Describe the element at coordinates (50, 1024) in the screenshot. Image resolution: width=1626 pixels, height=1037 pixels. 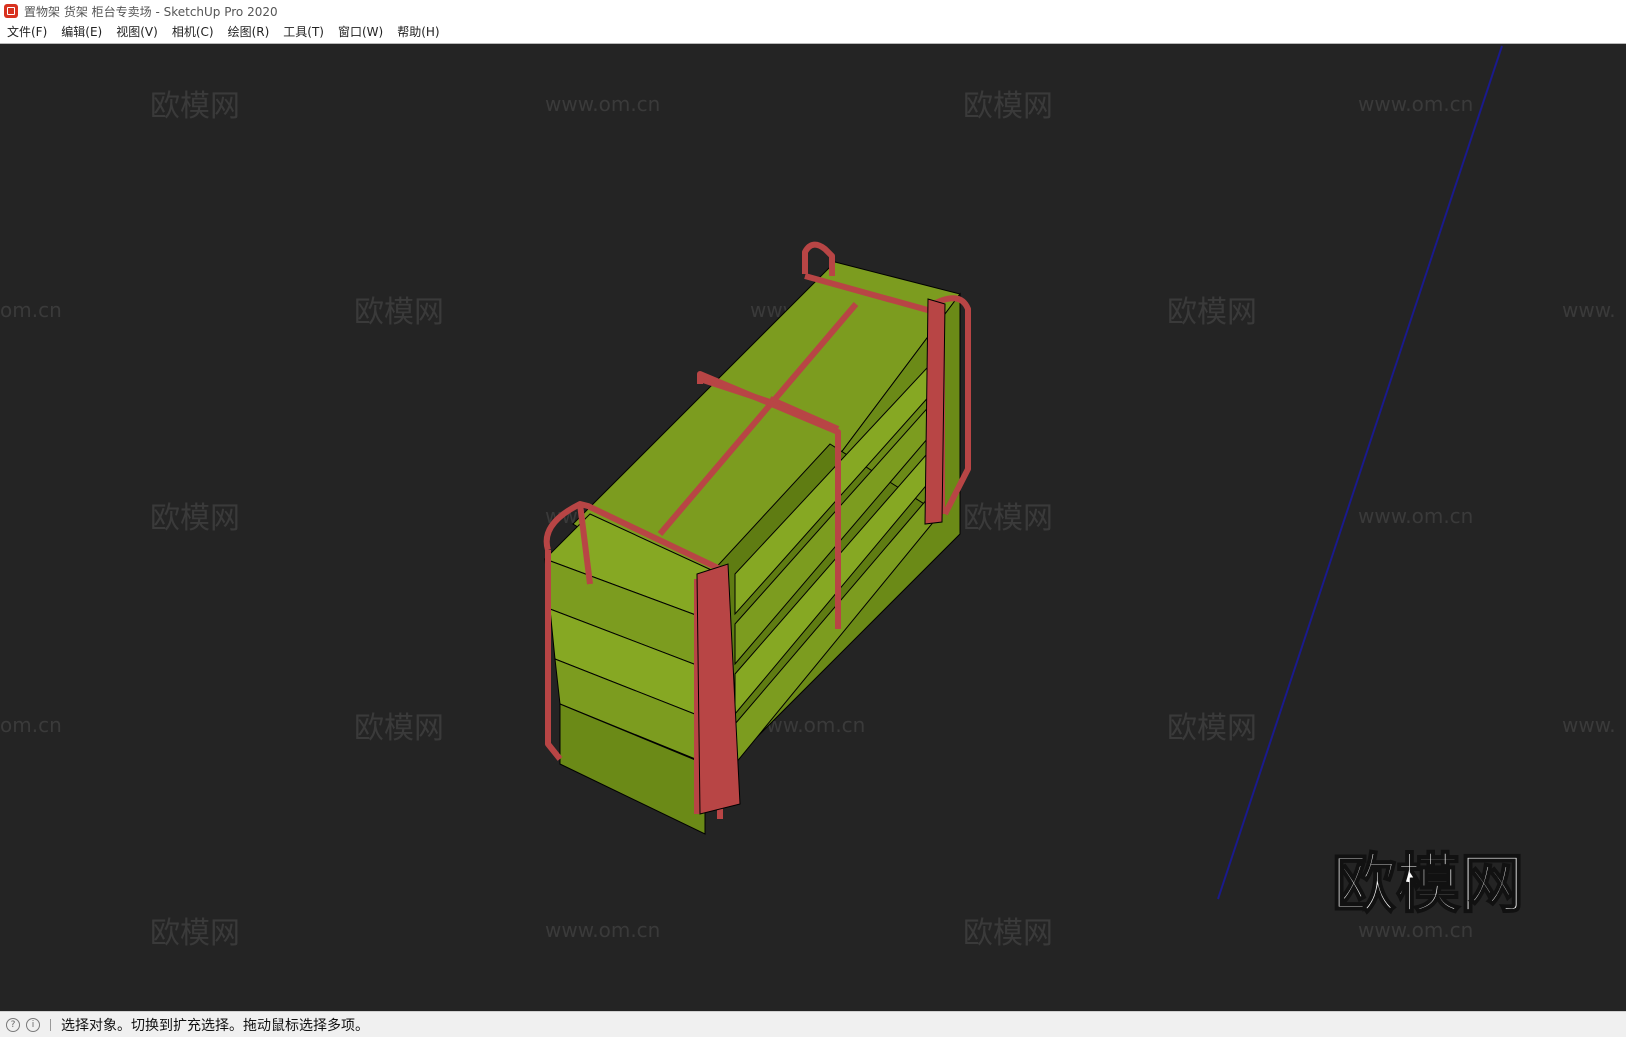
I see `status-divider` at that location.